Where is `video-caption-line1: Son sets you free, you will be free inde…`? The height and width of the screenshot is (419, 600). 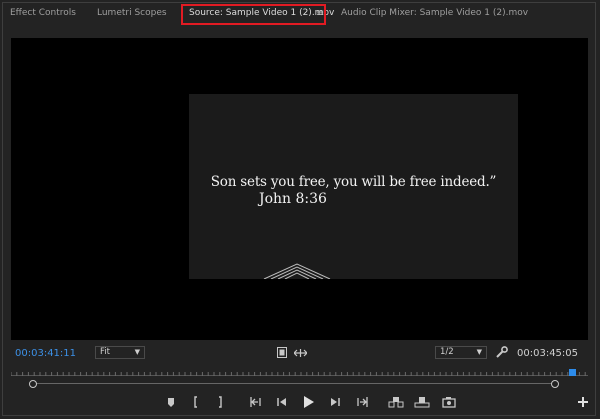
video-caption-line1: Son sets you free, you will be free inde… is located at coordinates (353, 182).